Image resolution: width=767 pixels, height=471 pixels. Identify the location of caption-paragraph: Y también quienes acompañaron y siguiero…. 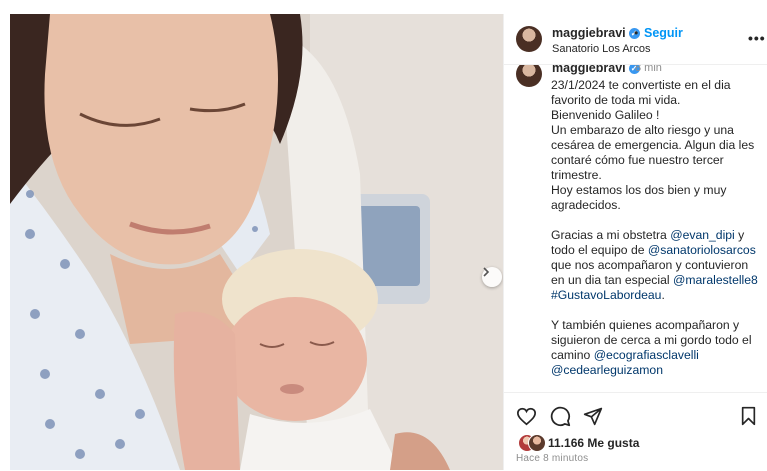
(657, 348).